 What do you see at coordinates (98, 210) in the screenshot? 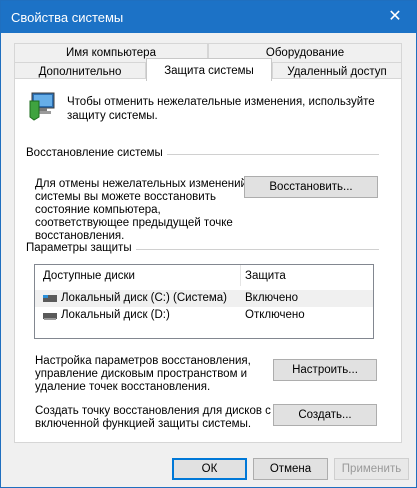
I see `restore-desc-line: состояние компьютера,` at bounding box center [98, 210].